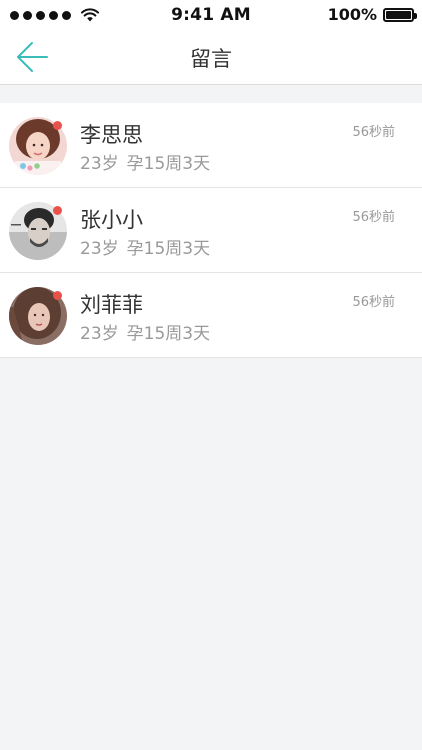 This screenshot has width=422, height=750. Describe the element at coordinates (111, 220) in the screenshot. I see `contact-name: 张小小` at that location.